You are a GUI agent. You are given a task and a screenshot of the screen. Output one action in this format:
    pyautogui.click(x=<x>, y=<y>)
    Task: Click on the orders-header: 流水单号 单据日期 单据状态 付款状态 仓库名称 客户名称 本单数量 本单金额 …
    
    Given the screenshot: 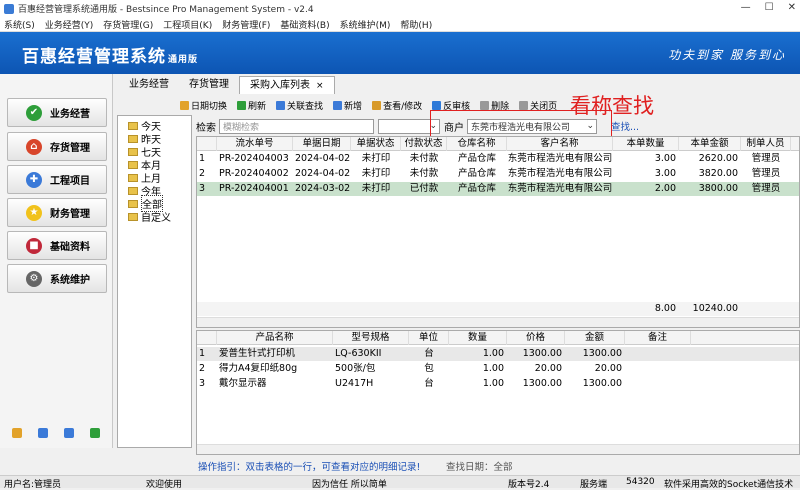 What is the action you would take?
    pyautogui.click(x=498, y=144)
    